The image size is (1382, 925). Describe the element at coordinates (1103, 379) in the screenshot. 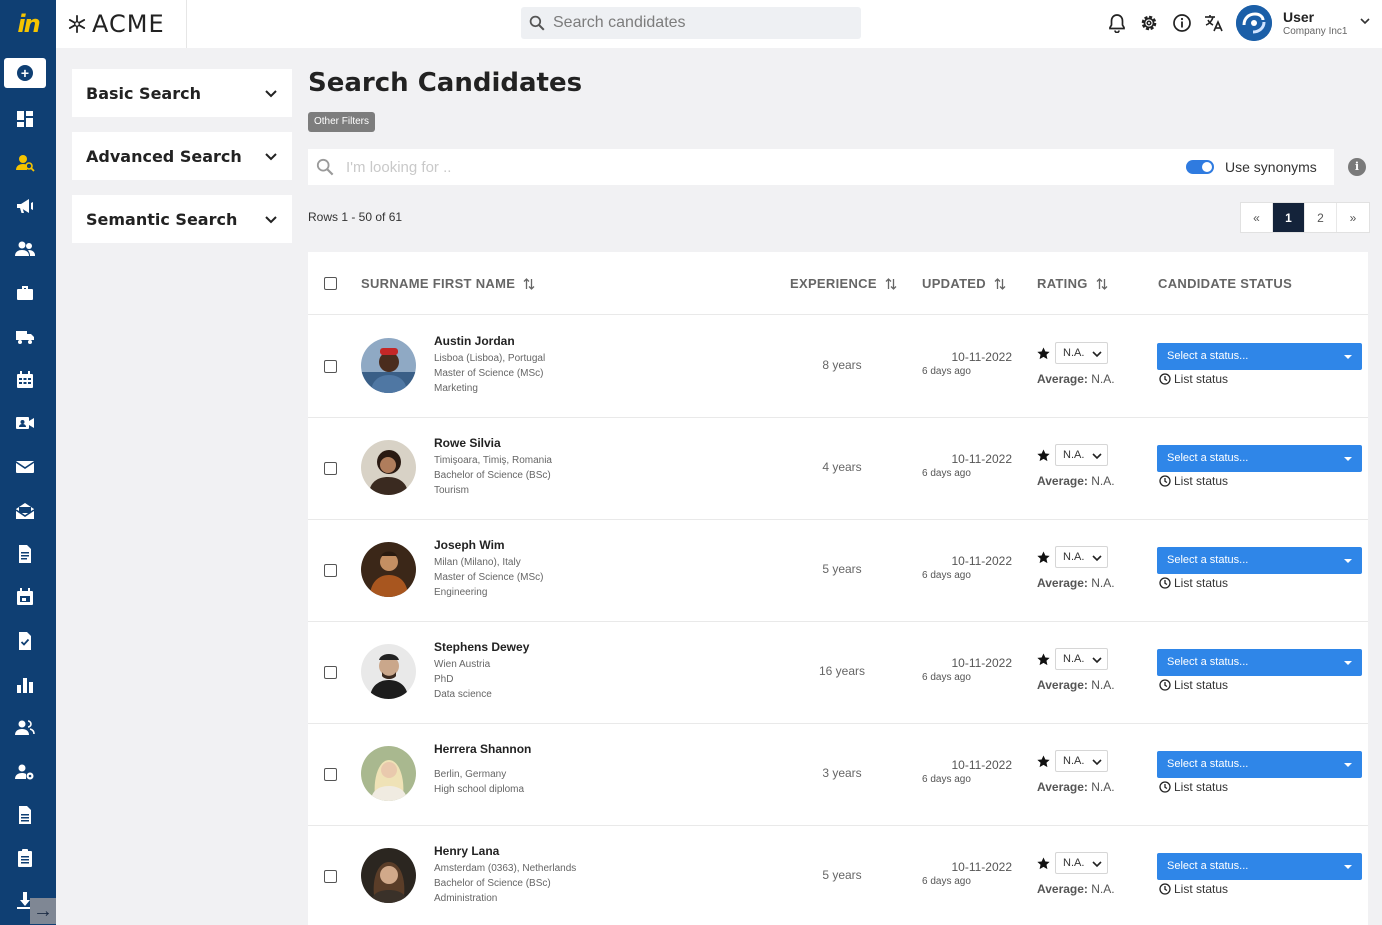

I see `average-value: N.A.` at that location.